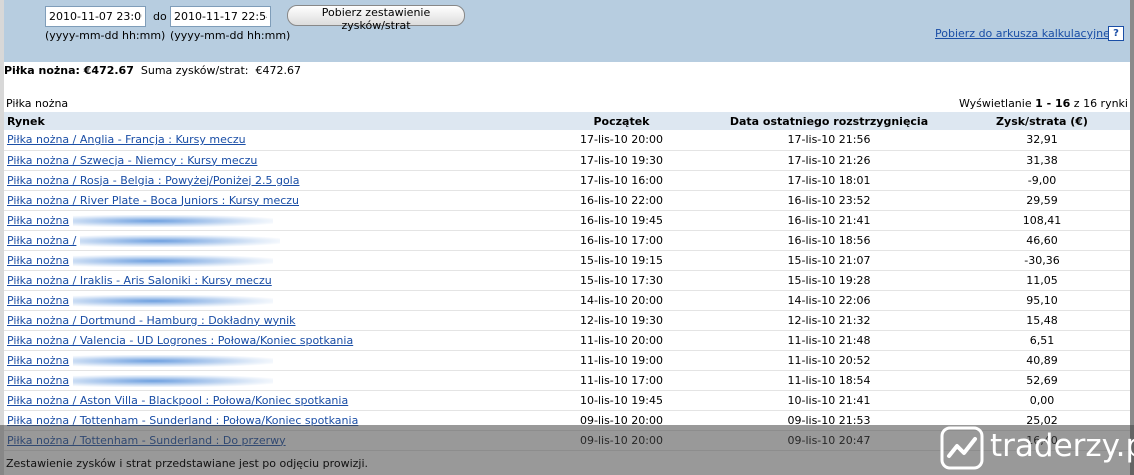 The width and height of the screenshot is (1134, 475). Describe the element at coordinates (829, 300) in the screenshot. I see `settled-time-cell: 14-lis-10 22:06` at that location.